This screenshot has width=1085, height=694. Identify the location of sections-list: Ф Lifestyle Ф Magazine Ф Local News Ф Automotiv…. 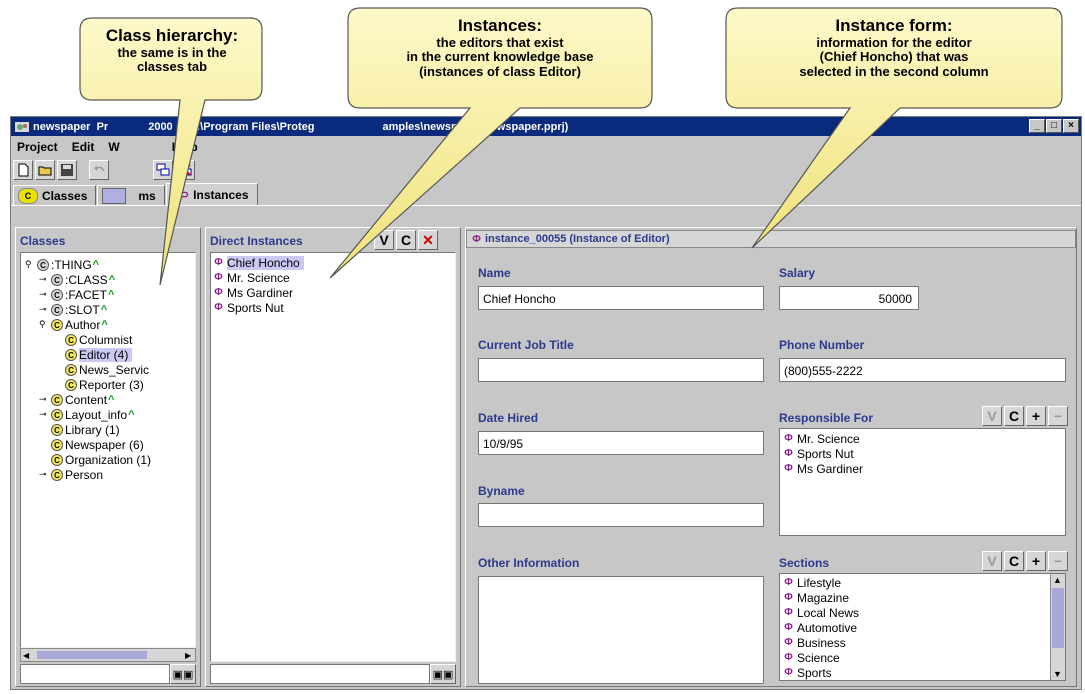
(922, 627).